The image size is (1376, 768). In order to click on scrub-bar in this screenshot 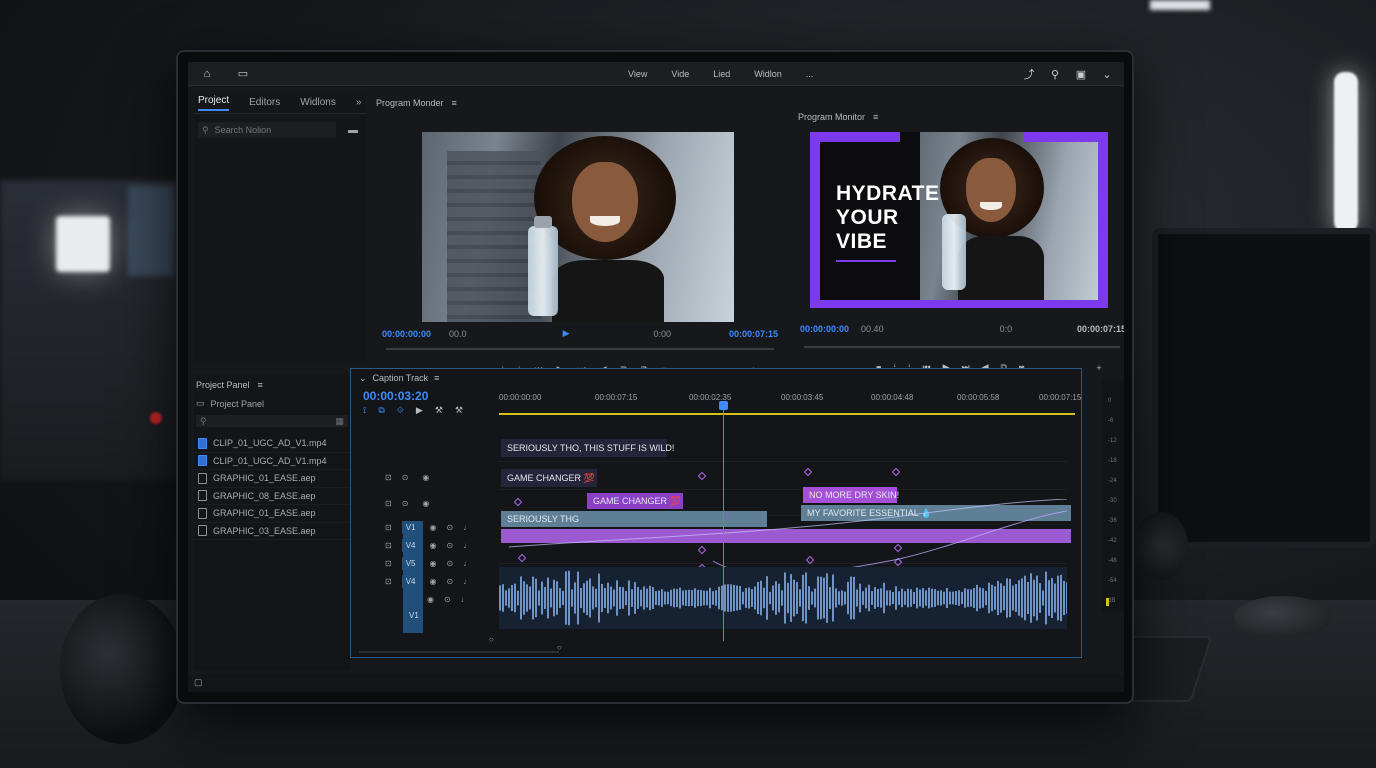, I will do `click(580, 349)`.